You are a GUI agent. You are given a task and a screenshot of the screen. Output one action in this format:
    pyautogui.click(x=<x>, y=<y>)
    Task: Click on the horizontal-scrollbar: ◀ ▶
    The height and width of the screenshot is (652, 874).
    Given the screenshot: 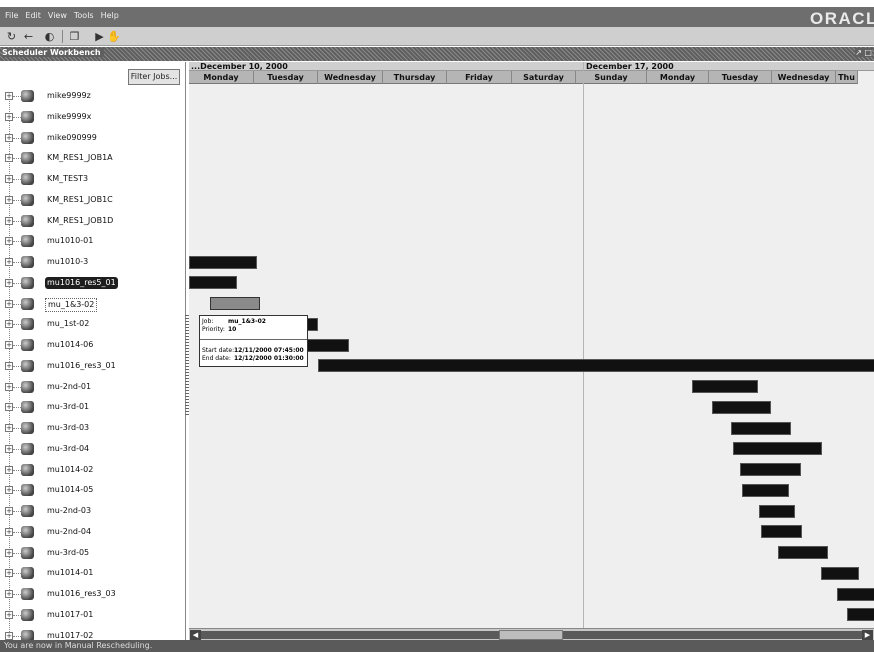 What is the action you would take?
    pyautogui.click(x=531, y=634)
    